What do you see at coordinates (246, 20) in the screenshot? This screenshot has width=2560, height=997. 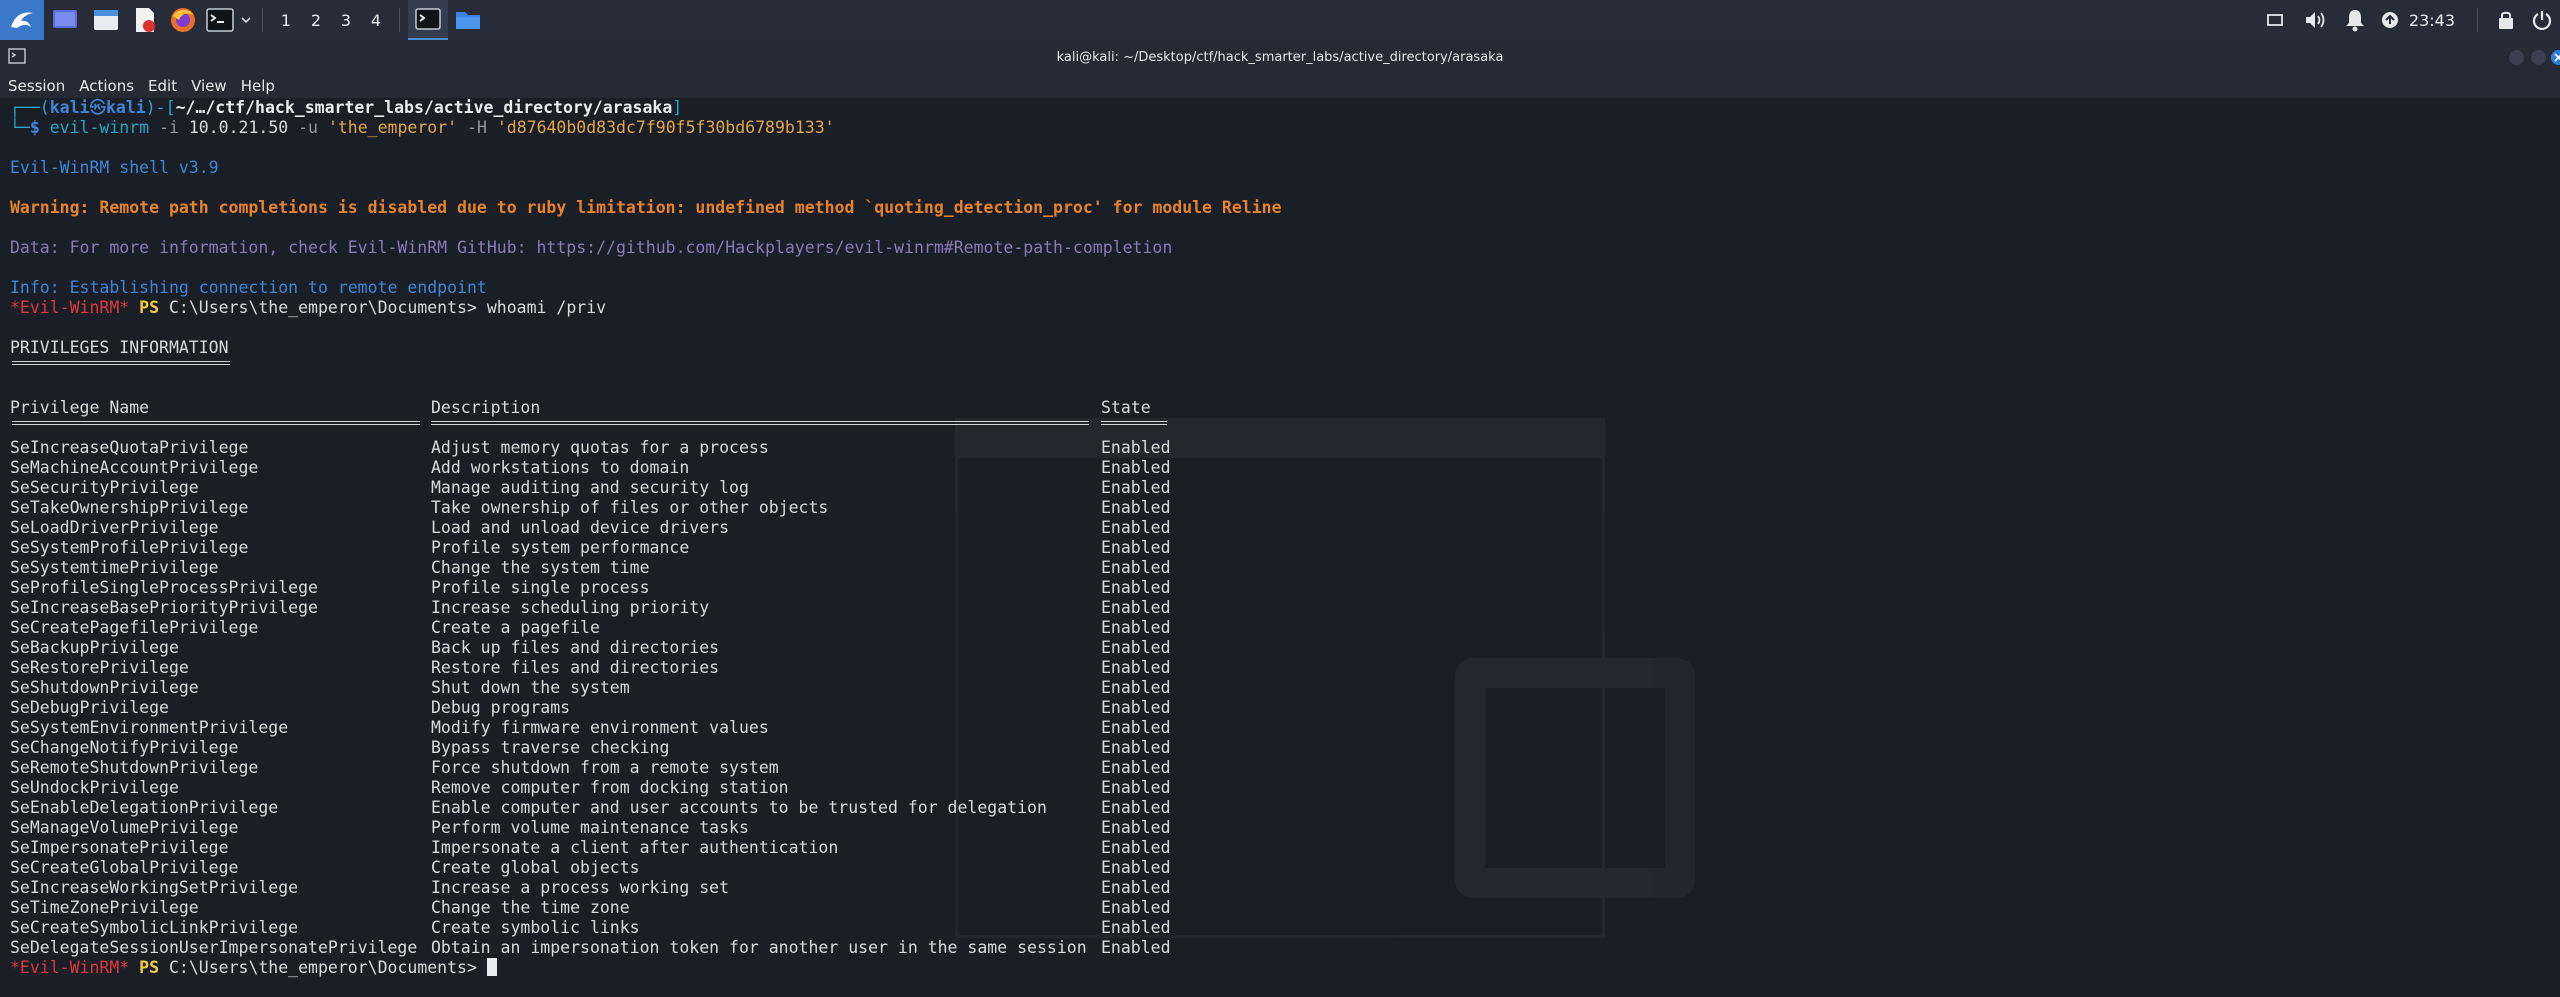 I see `dropdown-chevron-icon` at bounding box center [246, 20].